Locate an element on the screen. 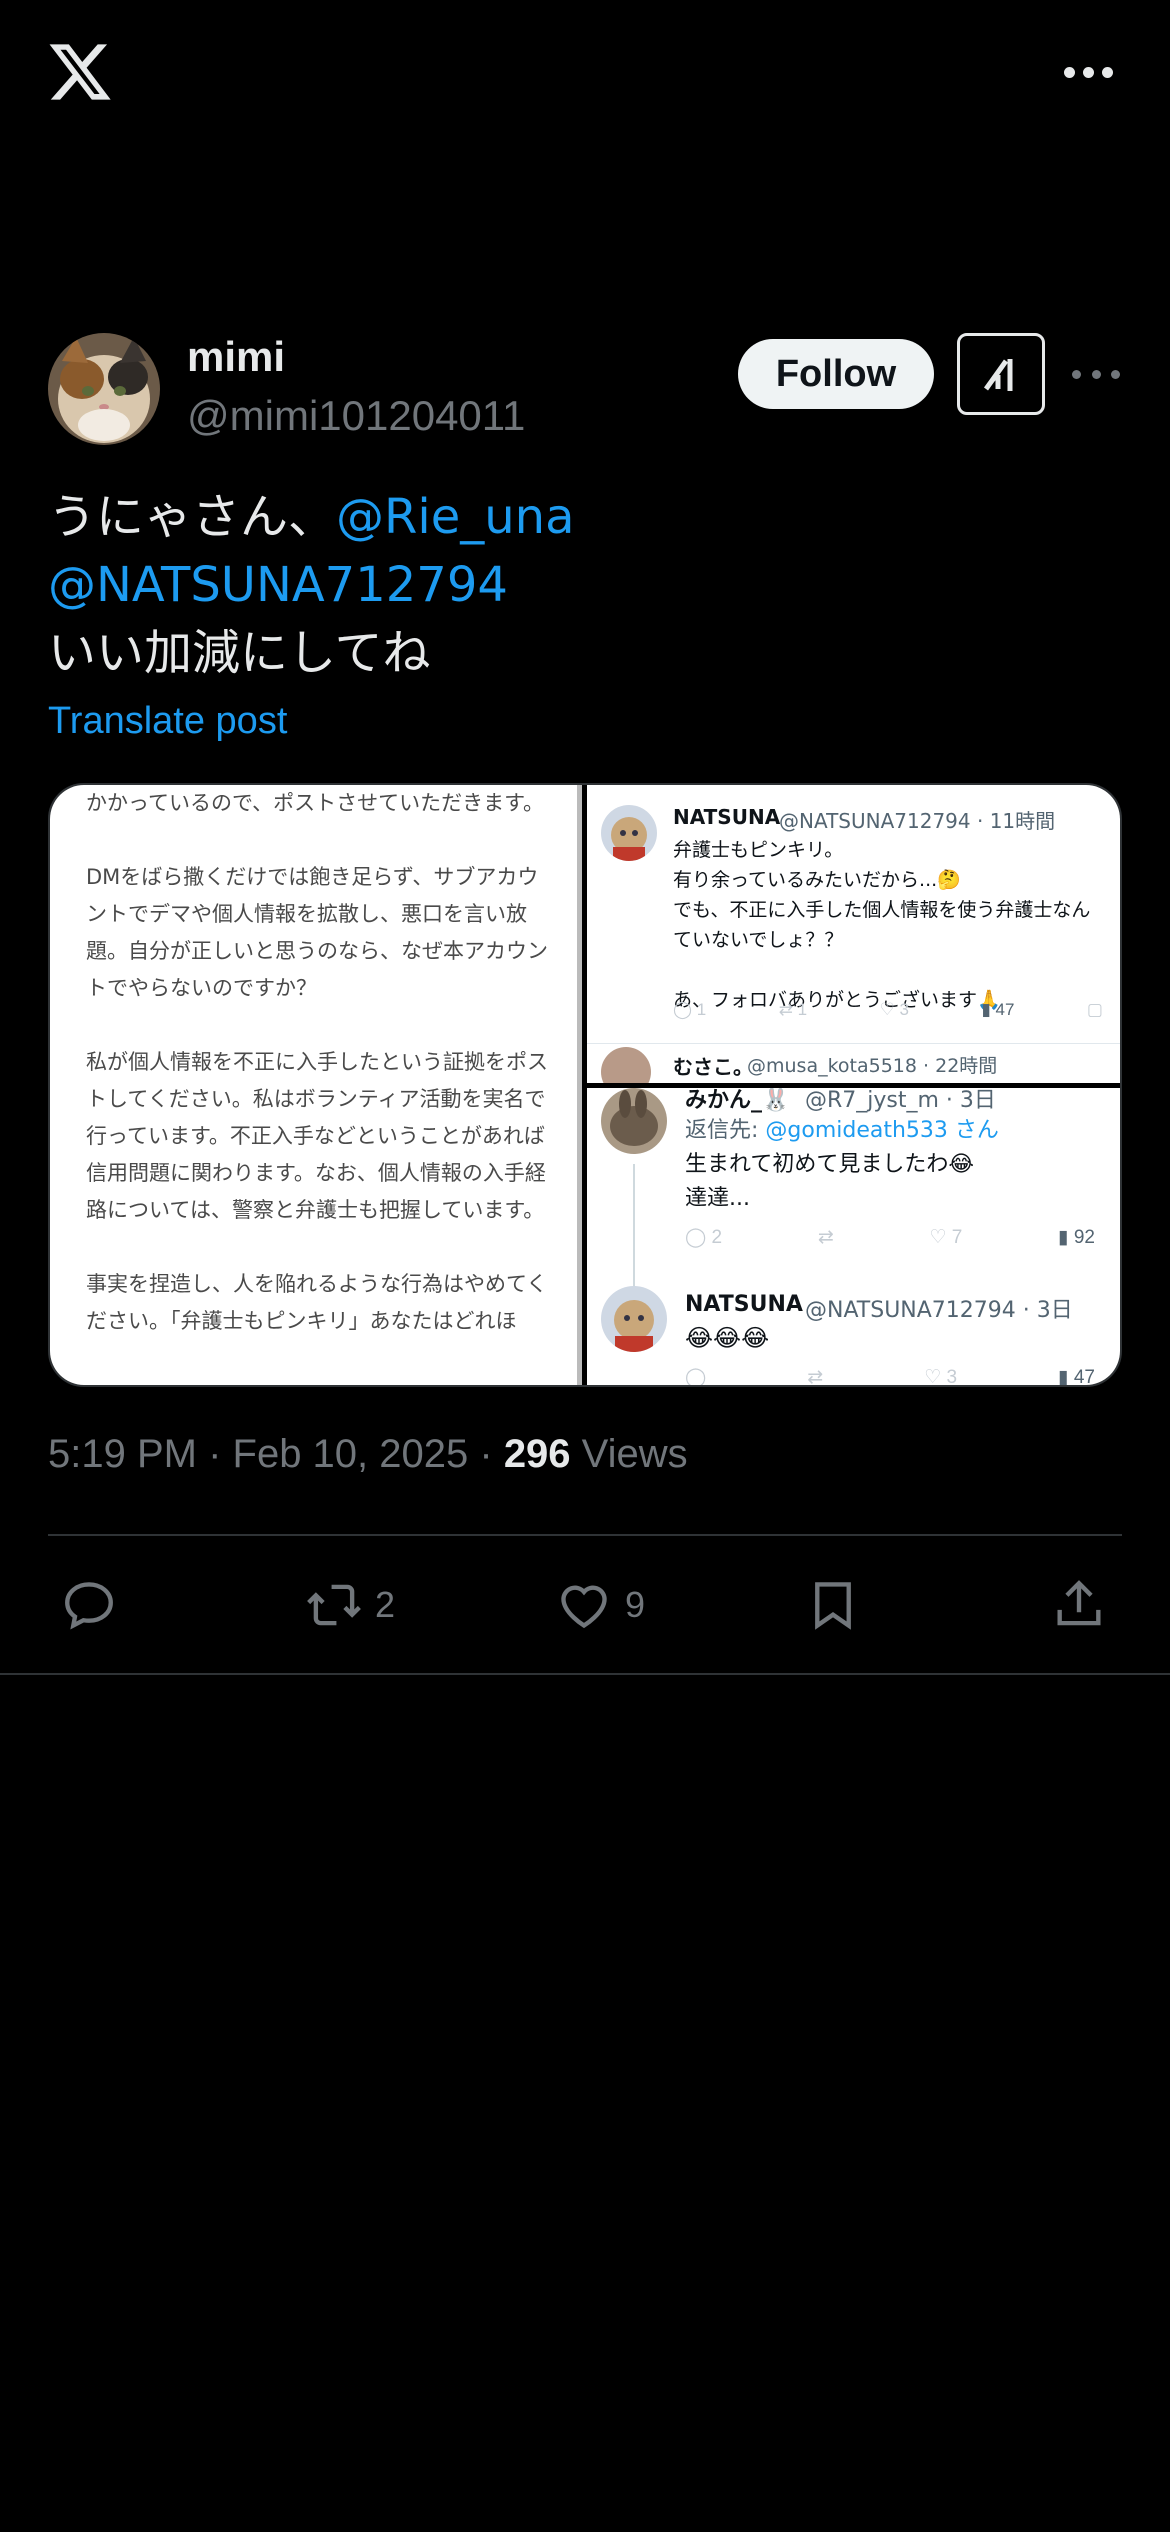 This screenshot has height=2532, width=1170. retweet-count: 2 is located at coordinates (385, 1604).